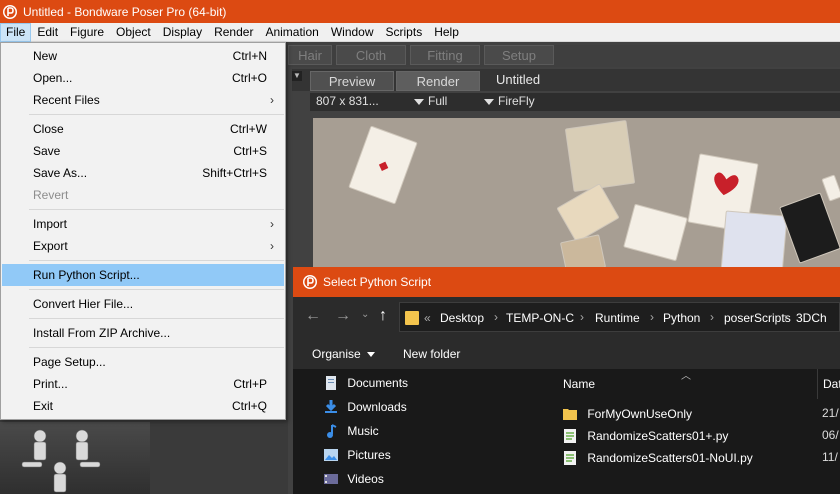 Image resolution: width=840 pixels, height=494 pixels. Describe the element at coordinates (87, 32) in the screenshot. I see `menu-figure: Figure` at that location.